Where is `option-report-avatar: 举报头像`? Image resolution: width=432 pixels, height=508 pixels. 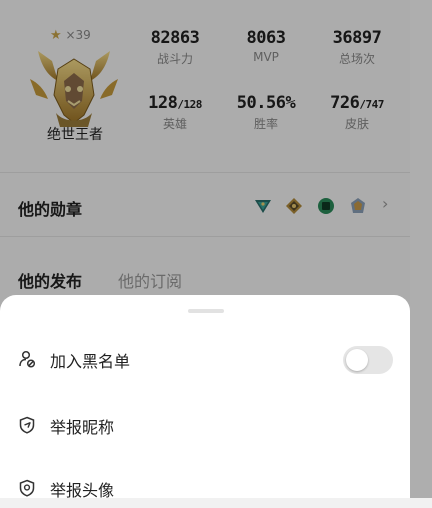 option-report-avatar: 举报头像 is located at coordinates (205, 488).